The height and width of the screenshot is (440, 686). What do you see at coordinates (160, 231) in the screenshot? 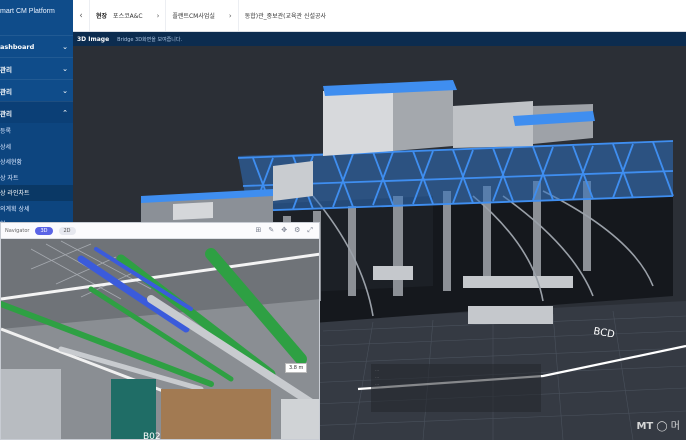
I see `viewer-toolbar: Navigator 3D 2D ⊞ ✎ ✥ ⚙ ⤢` at bounding box center [160, 231].